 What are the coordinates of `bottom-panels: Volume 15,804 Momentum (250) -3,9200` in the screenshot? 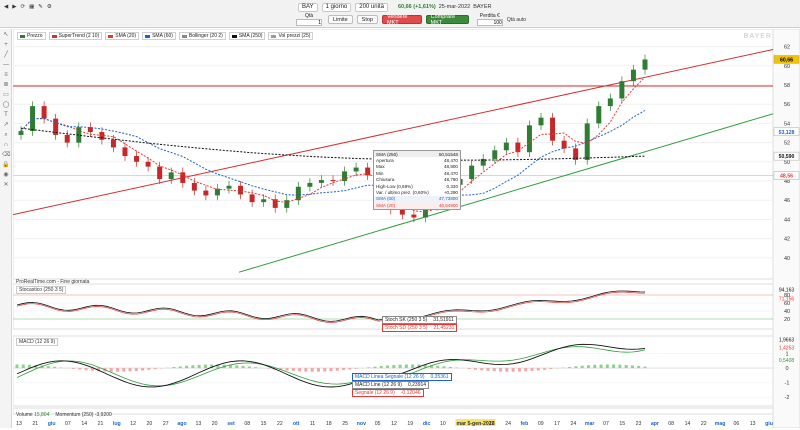 It's located at (64, 415).